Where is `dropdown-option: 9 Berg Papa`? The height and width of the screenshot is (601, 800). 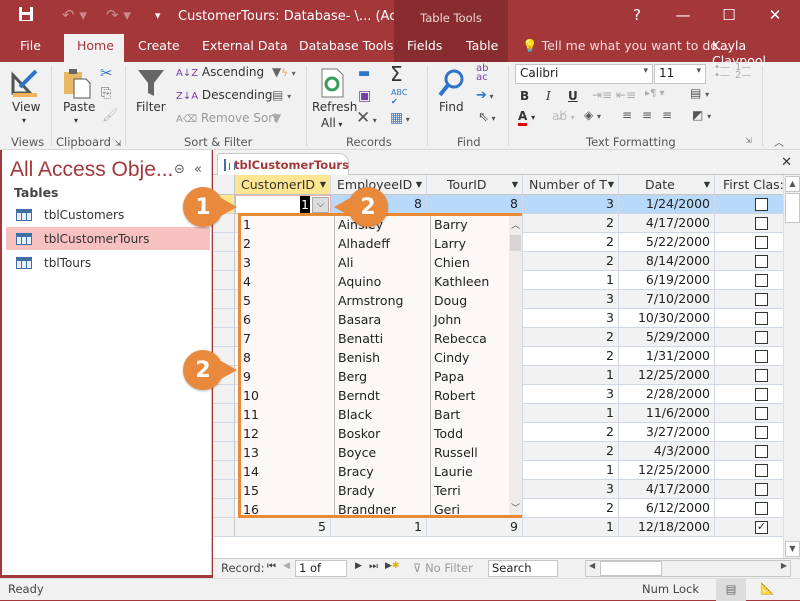 dropdown-option: 9 Berg Papa is located at coordinates (376, 376).